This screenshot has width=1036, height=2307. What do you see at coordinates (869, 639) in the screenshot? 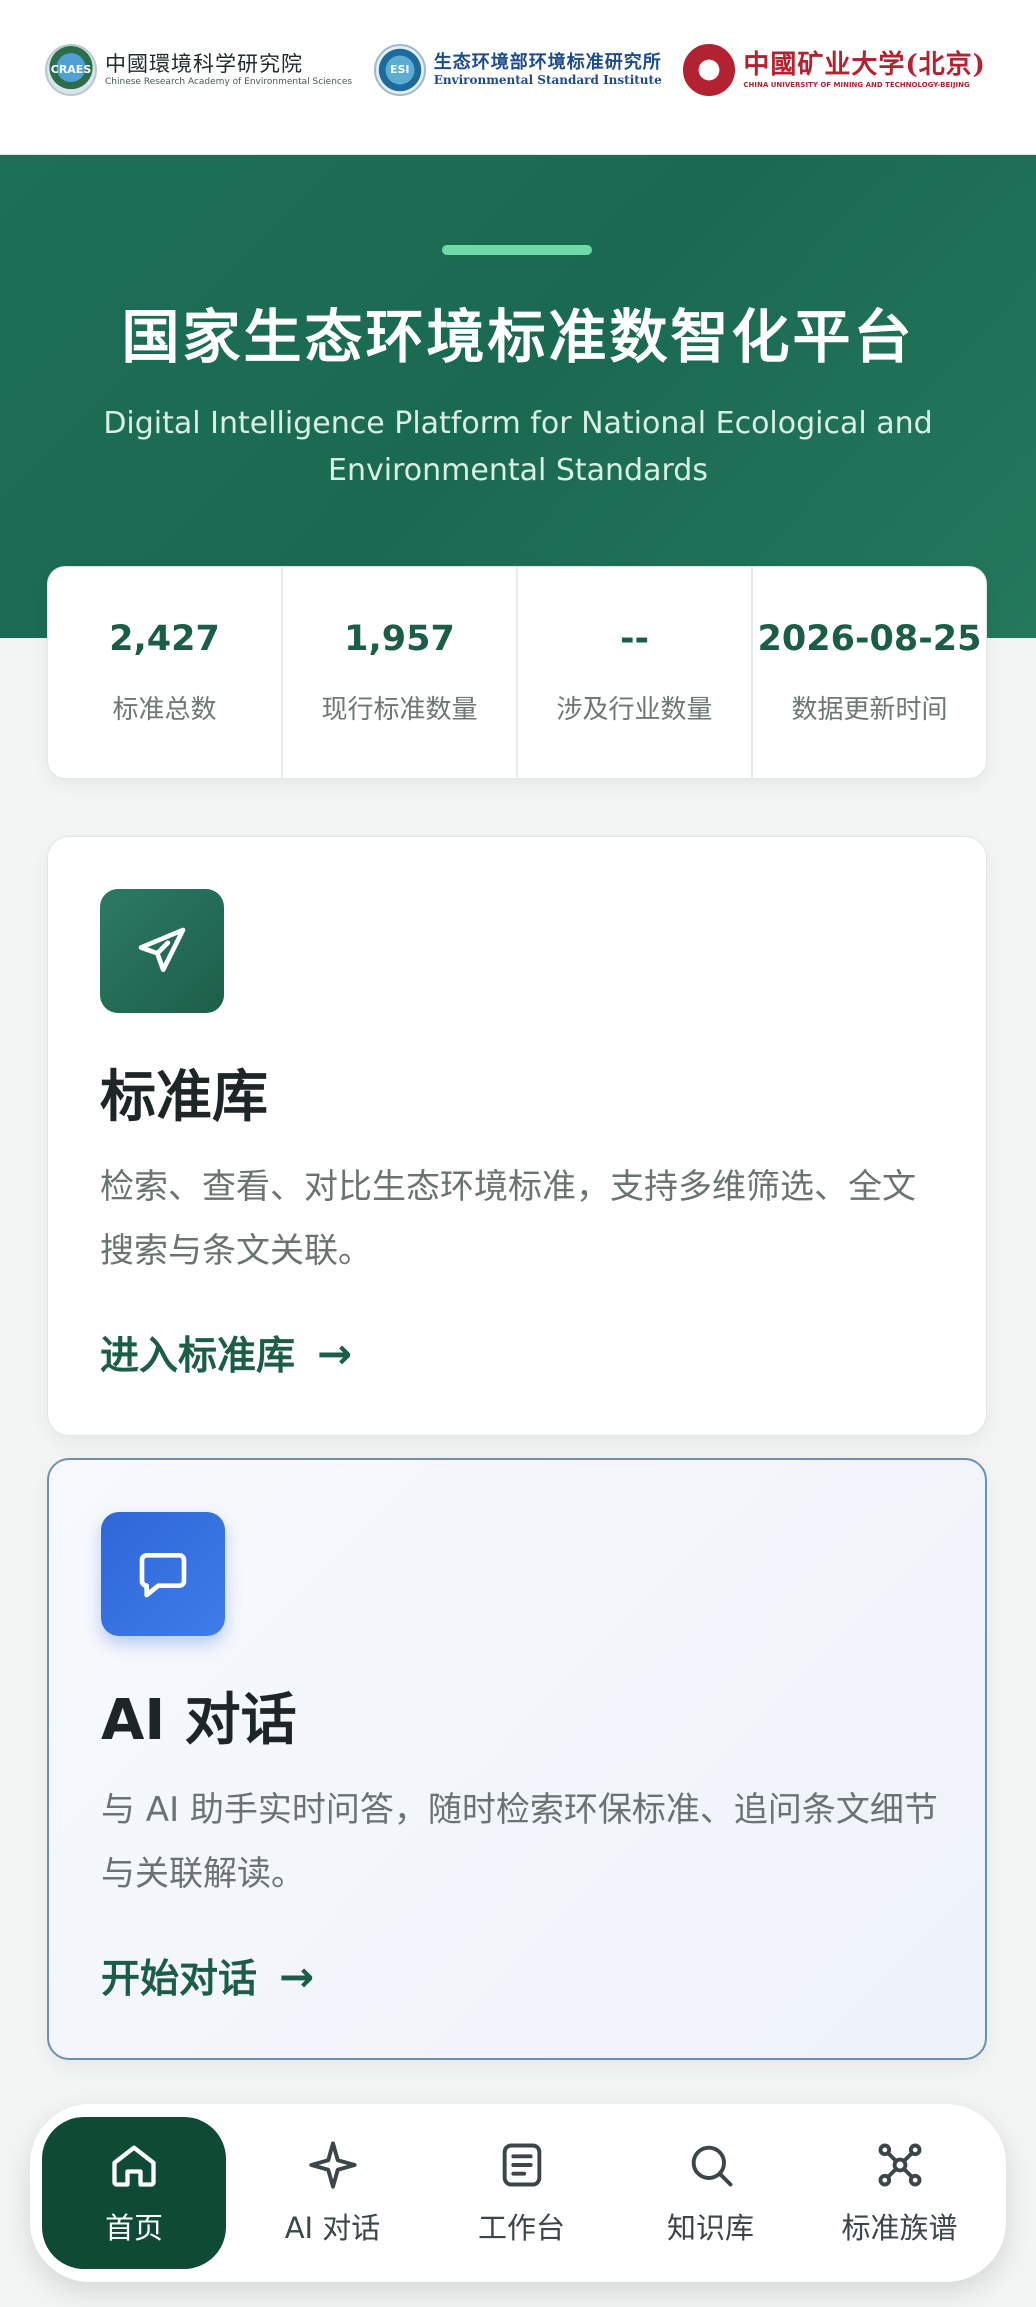
I see `stat-value: 2026-08-25` at bounding box center [869, 639].